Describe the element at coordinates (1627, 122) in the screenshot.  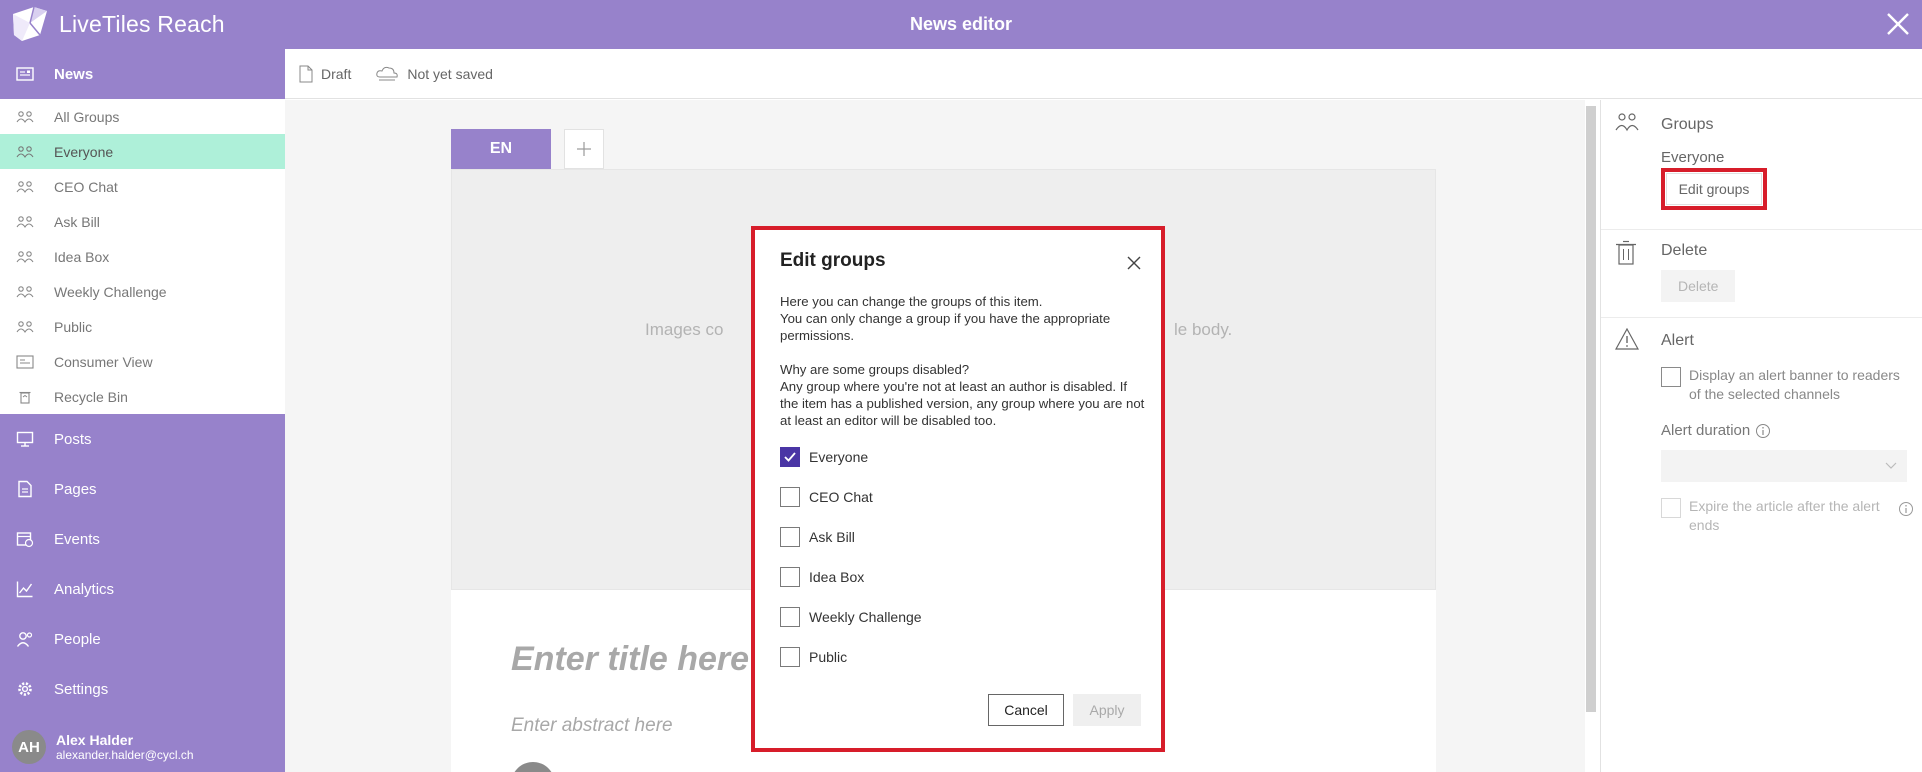
I see `groups-icon` at that location.